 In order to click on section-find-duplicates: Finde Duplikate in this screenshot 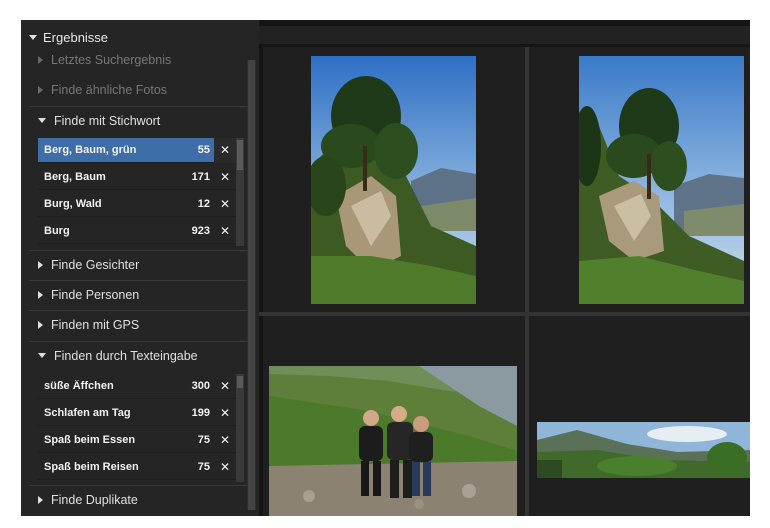, I will do `click(138, 499)`.